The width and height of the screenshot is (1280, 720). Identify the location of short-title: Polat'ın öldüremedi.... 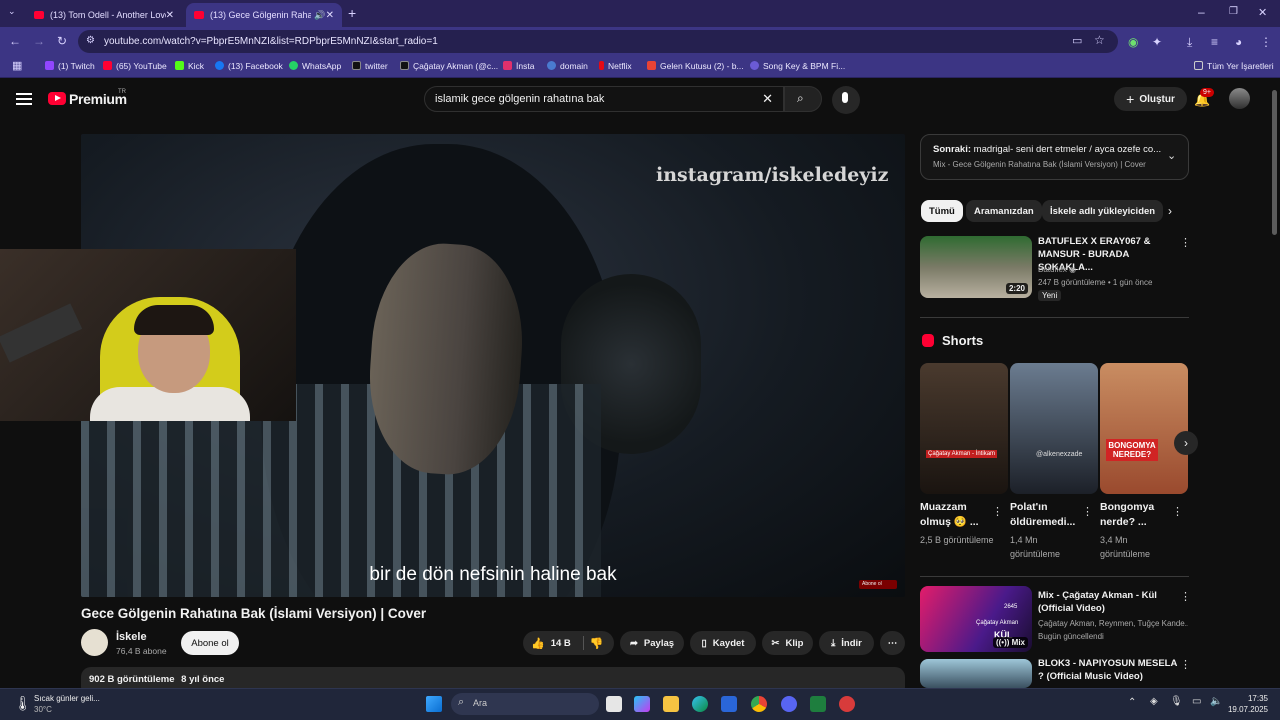
(1045, 515).